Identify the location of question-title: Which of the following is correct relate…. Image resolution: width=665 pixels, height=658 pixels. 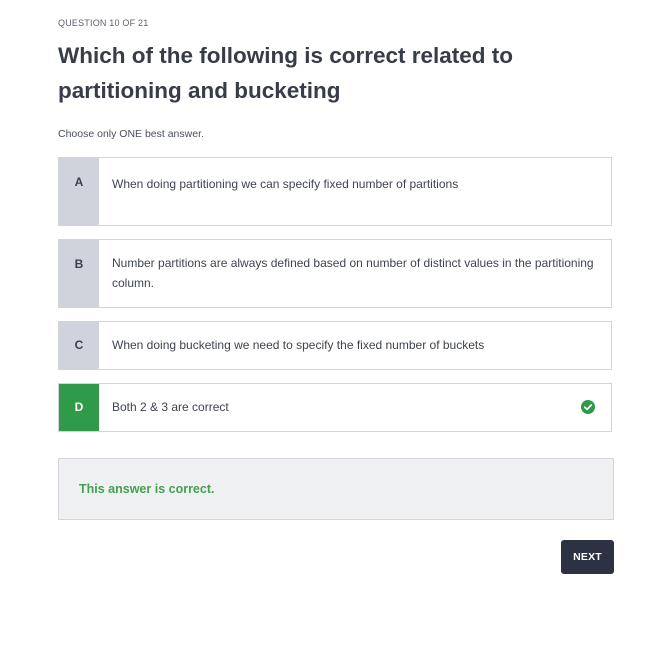
(286, 73).